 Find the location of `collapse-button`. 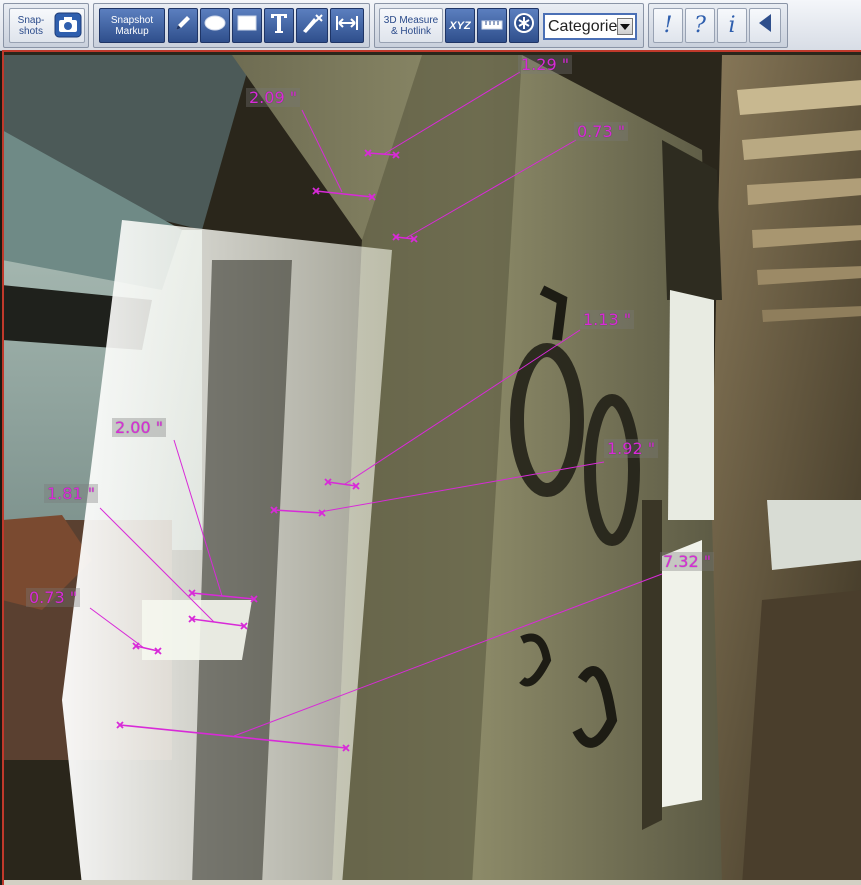

collapse-button is located at coordinates (765, 25).